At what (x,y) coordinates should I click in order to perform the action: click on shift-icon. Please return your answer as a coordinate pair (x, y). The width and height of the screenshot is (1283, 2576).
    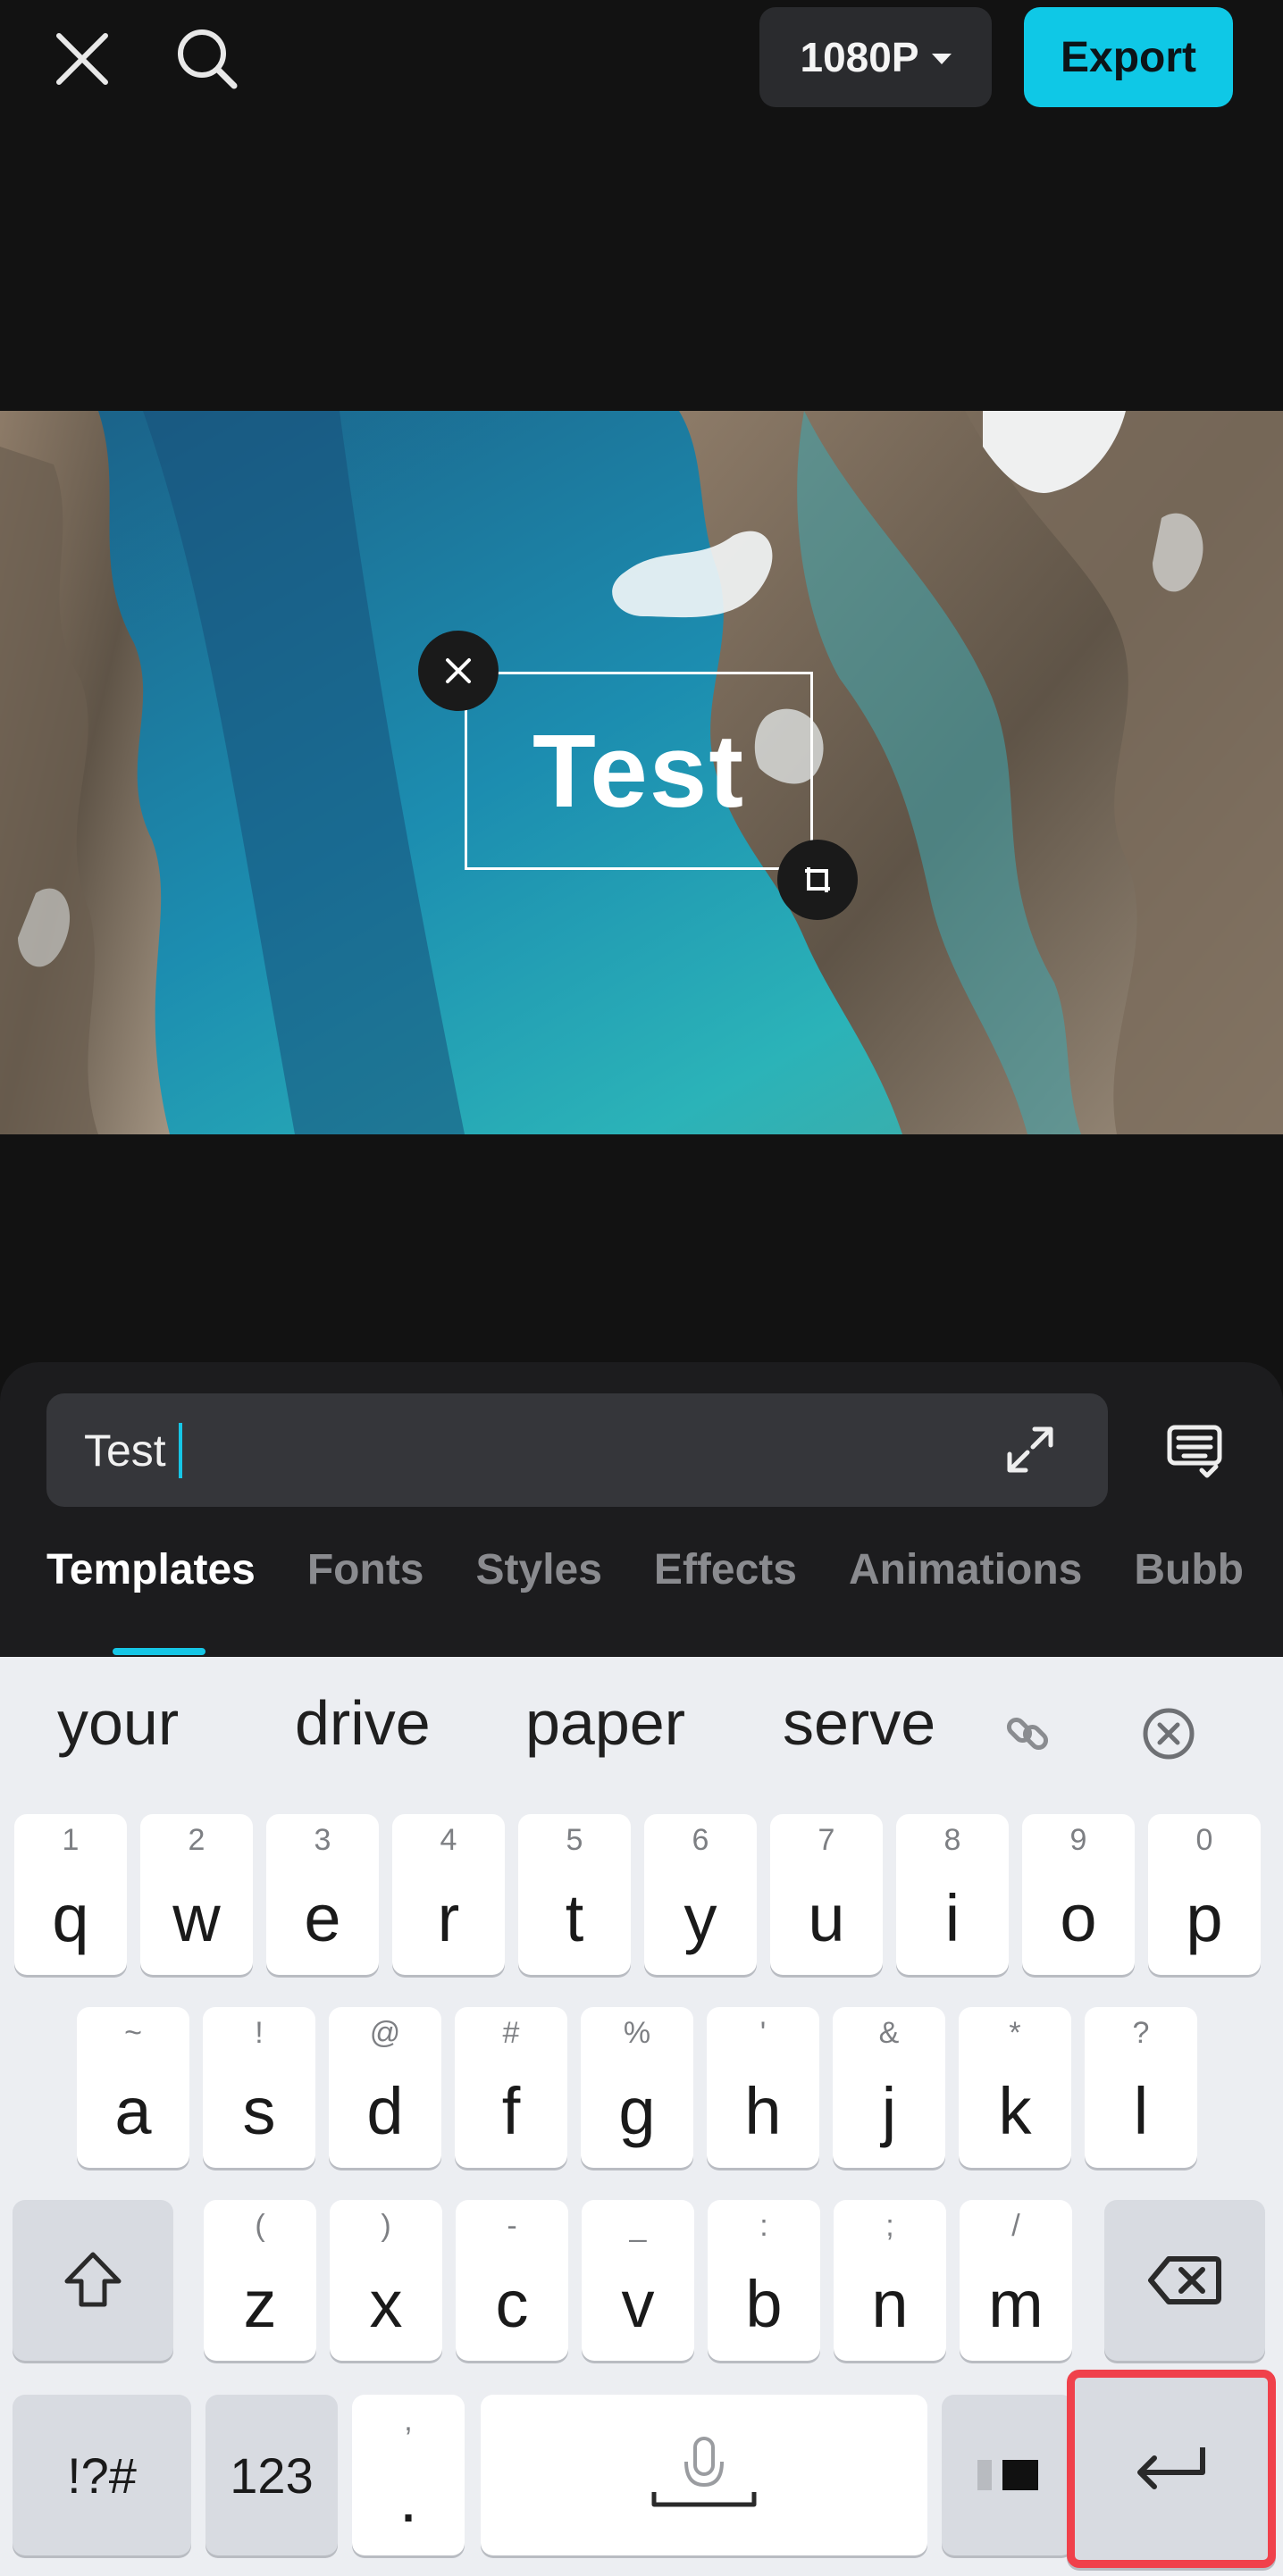
    Looking at the image, I should click on (93, 2280).